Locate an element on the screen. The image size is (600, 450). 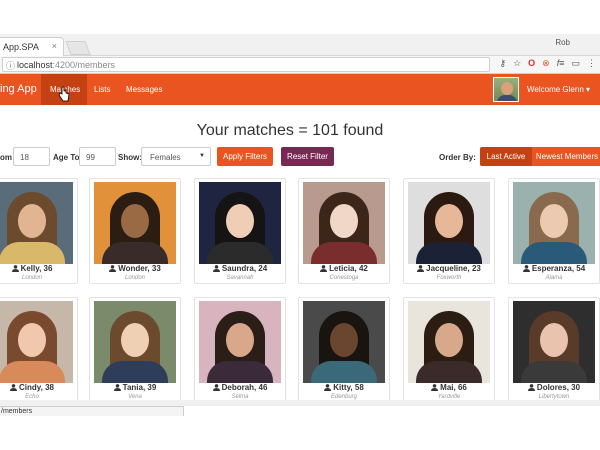
member-card: Dolores, 30 Libertytown is located at coordinates (554, 350).